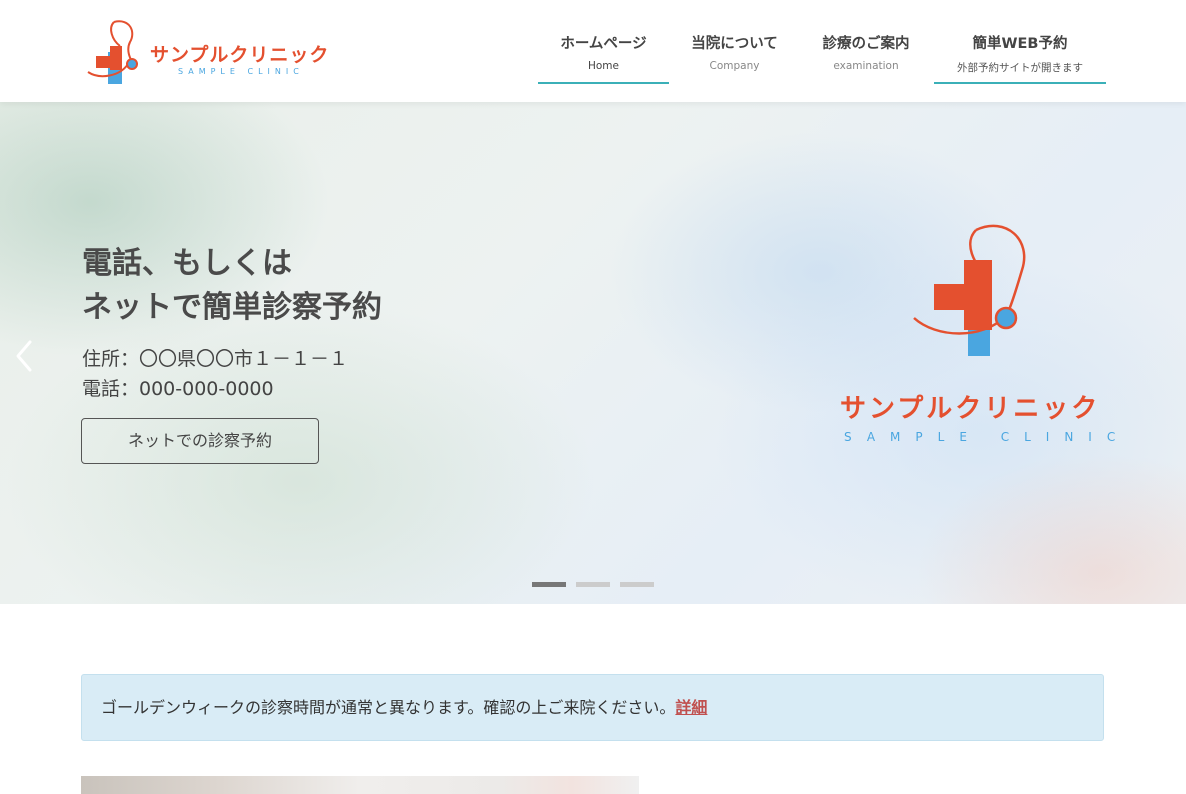 The image size is (1186, 794). Describe the element at coordinates (987, 437) in the screenshot. I see `hero-logo-subtitle: SAMPLE CLINIC` at that location.